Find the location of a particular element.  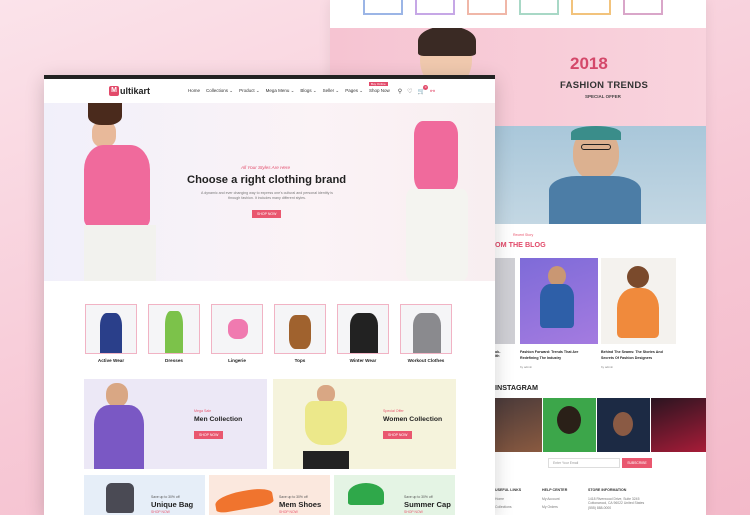

category-label: Winter Wear is located at coordinates (363, 360).